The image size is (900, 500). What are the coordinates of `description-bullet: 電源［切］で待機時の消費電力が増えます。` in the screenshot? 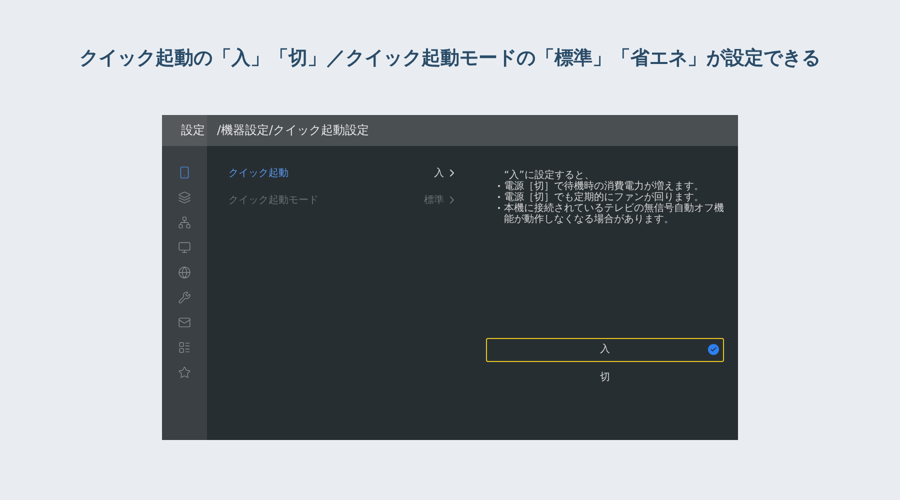 It's located at (604, 186).